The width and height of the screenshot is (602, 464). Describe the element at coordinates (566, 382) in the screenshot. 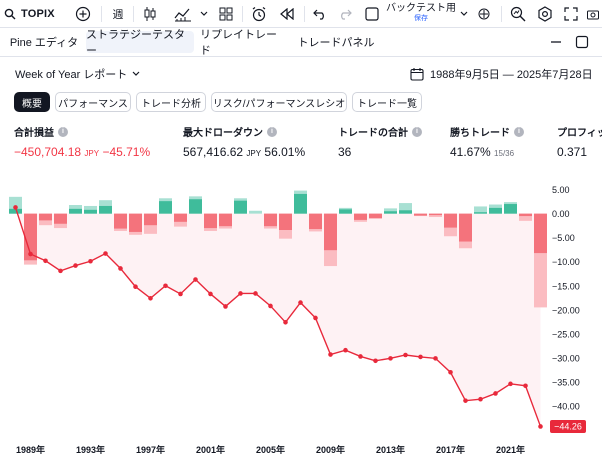

I see `y-axis-tick-label: −35.00` at that location.